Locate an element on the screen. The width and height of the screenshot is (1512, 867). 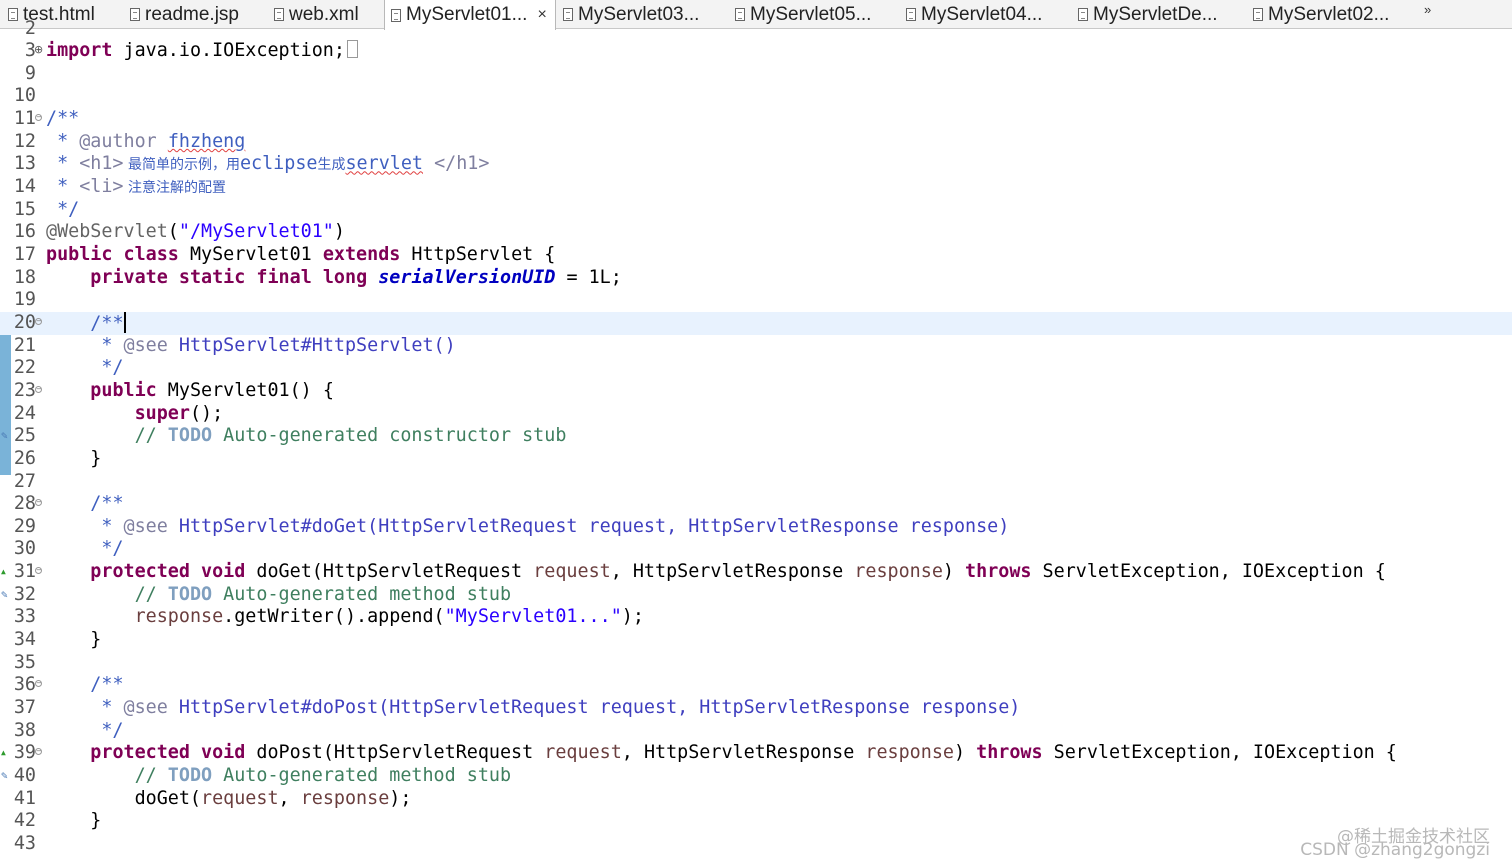
code-line: 36− /** is located at coordinates (756, 685).